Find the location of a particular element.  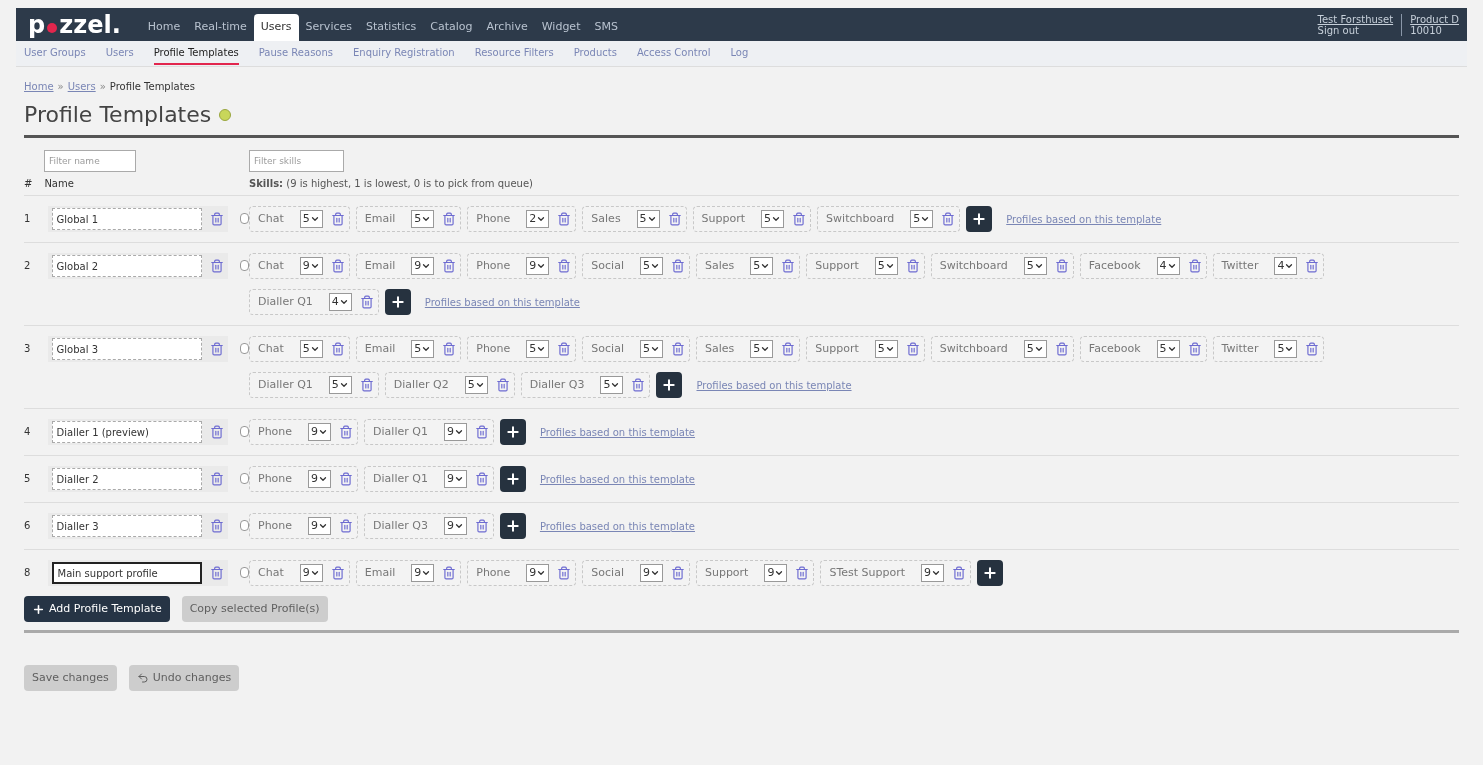

template-name-field: Dialler 1 (preview) is located at coordinates (126, 432).